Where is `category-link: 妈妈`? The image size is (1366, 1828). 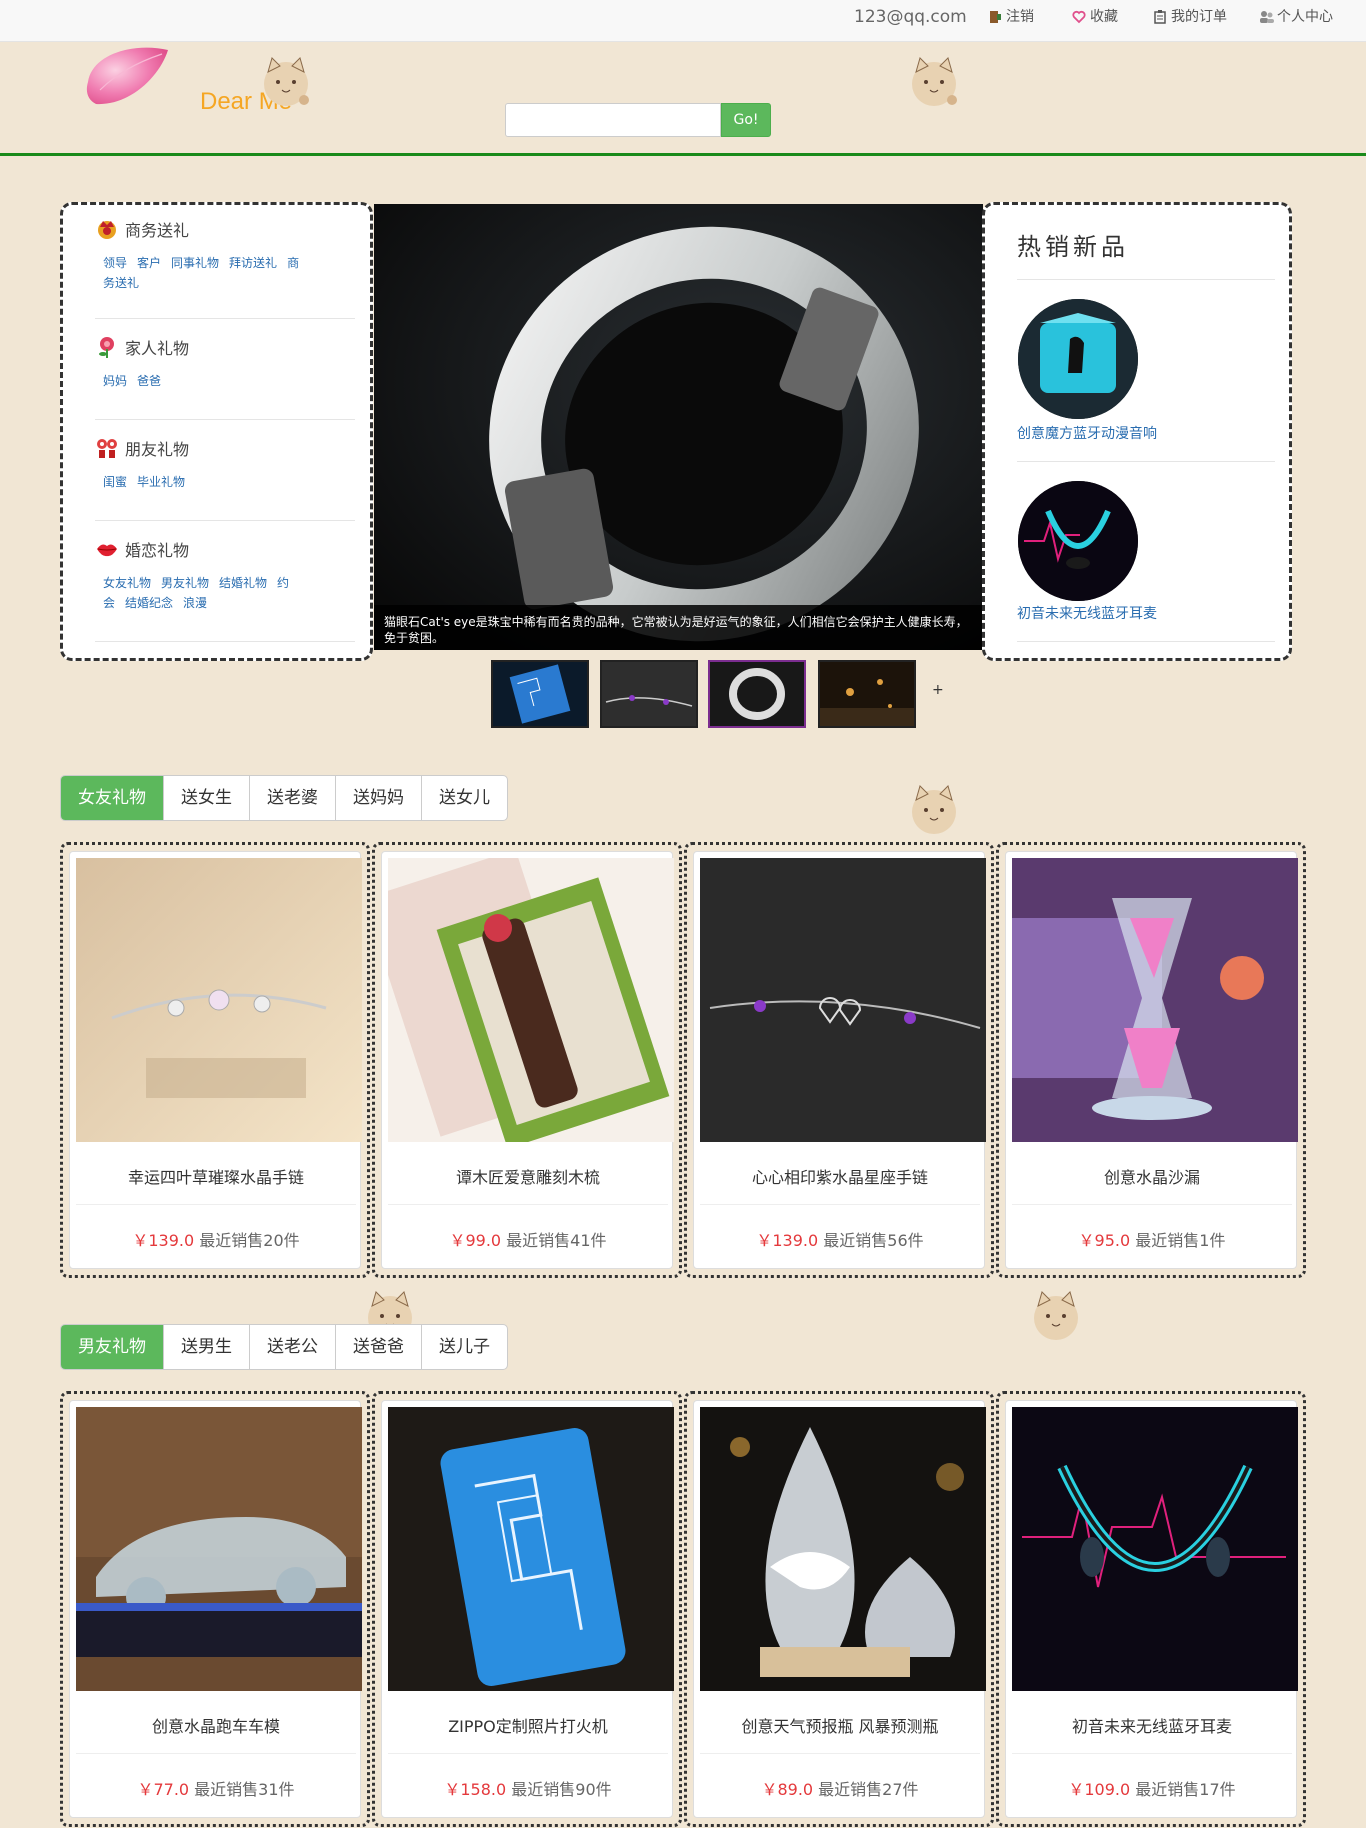
category-link: 妈妈 is located at coordinates (115, 381).